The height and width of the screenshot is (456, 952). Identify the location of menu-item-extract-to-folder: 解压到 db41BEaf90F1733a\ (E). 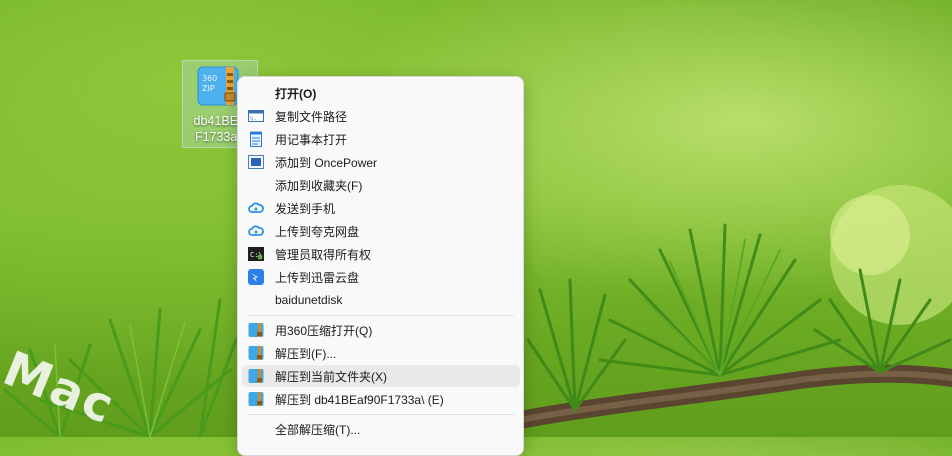
(381, 399).